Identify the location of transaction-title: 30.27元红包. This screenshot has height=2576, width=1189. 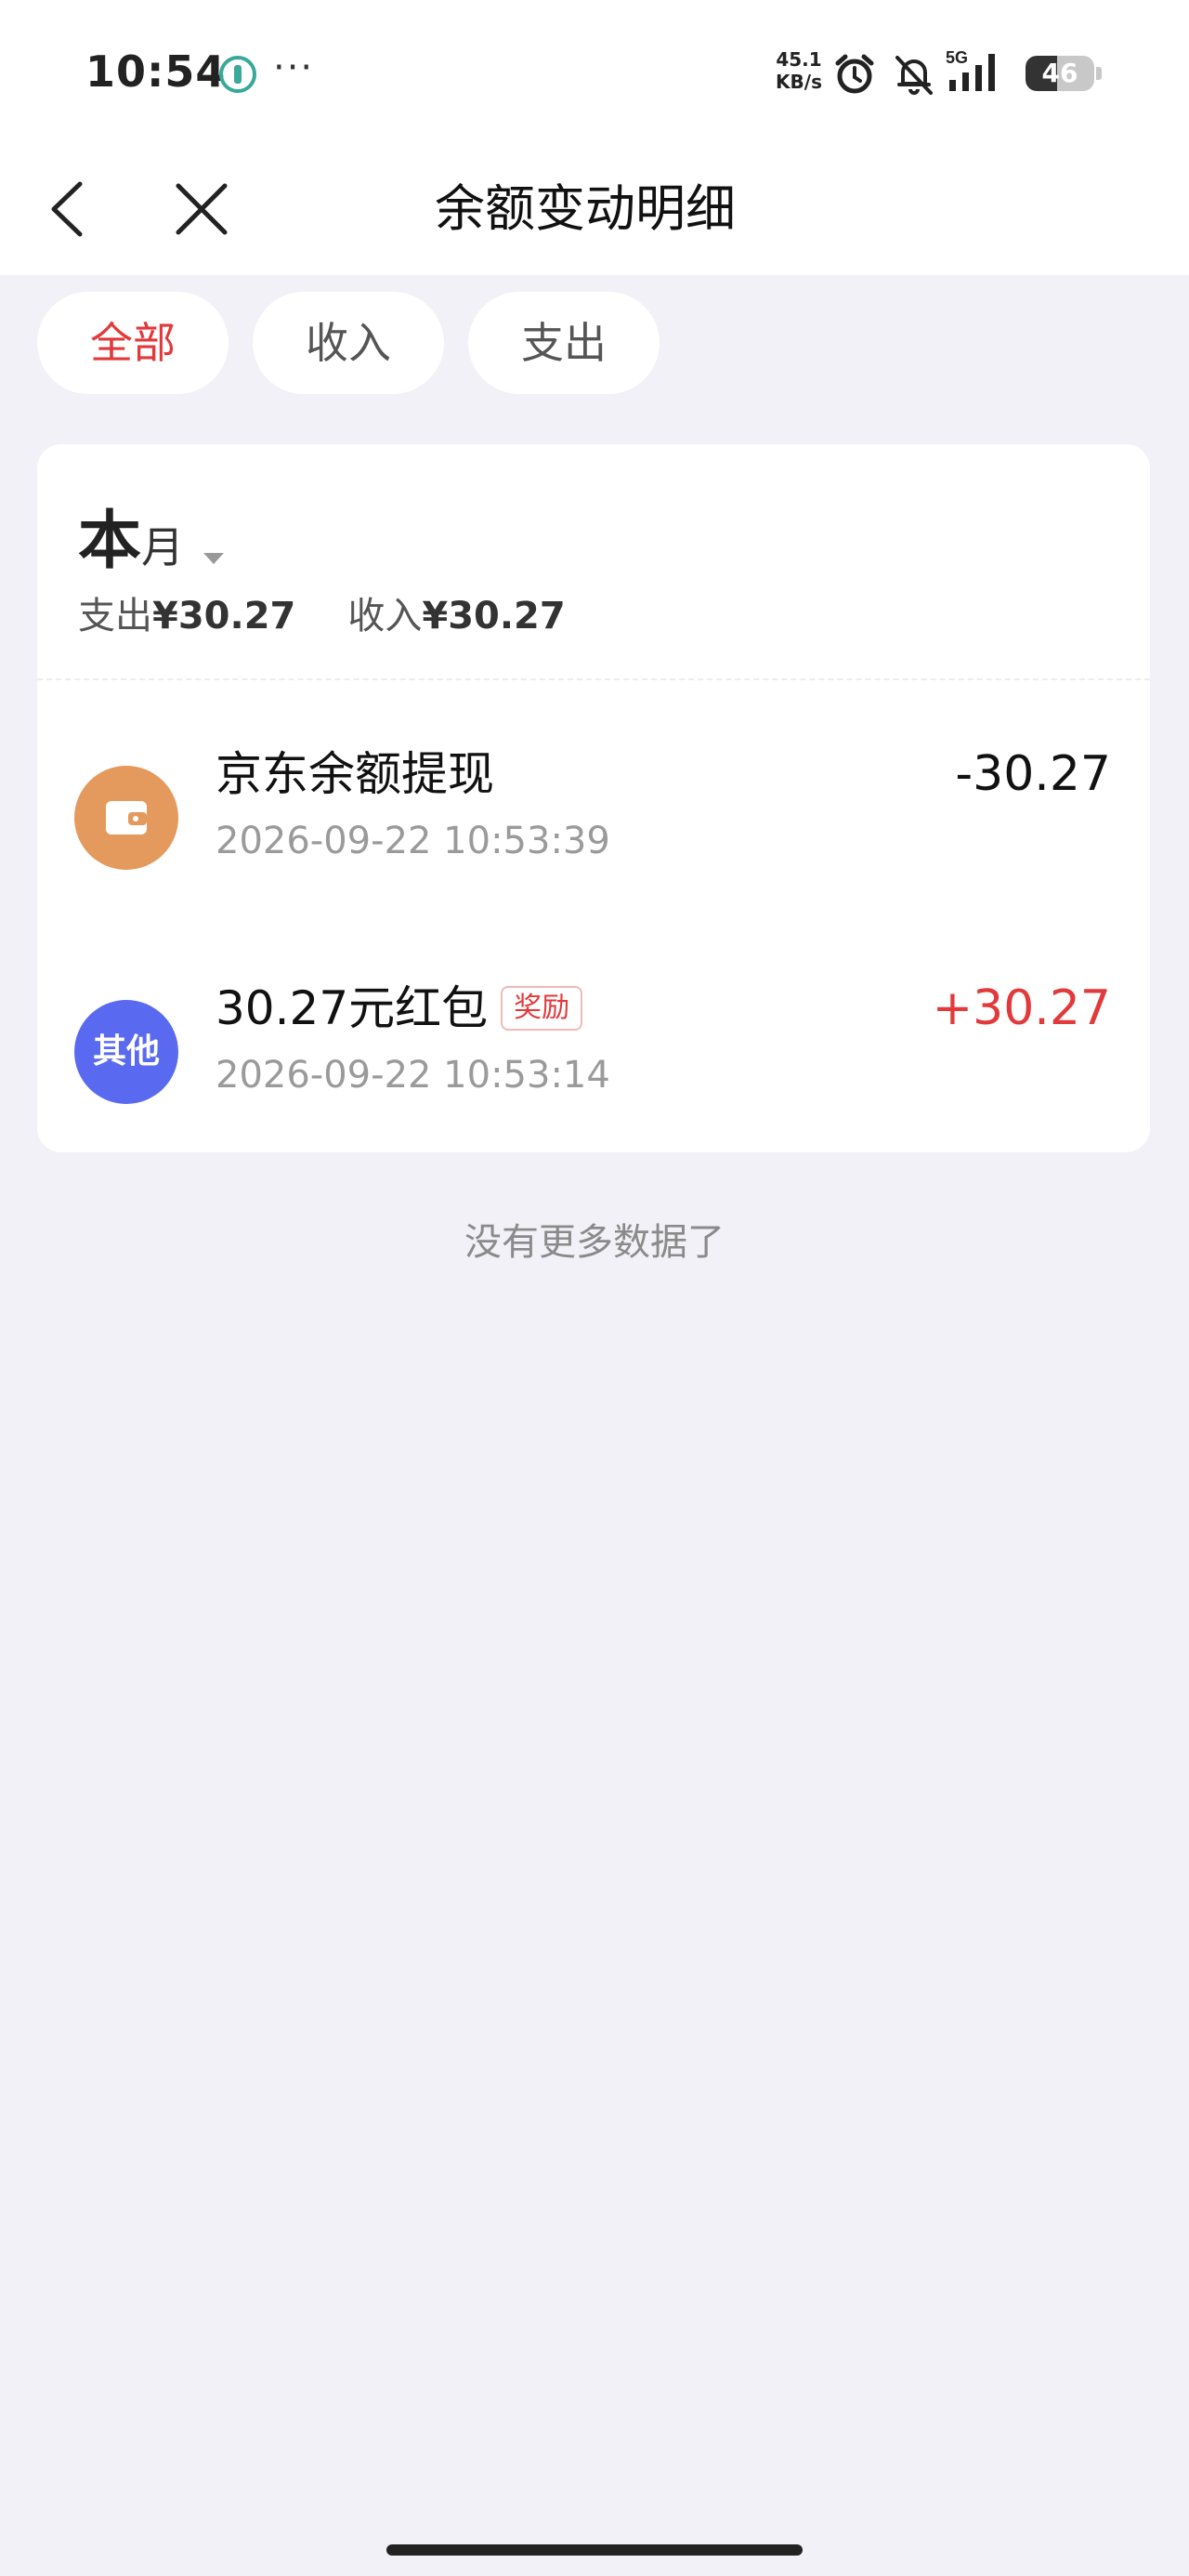
(353, 1008).